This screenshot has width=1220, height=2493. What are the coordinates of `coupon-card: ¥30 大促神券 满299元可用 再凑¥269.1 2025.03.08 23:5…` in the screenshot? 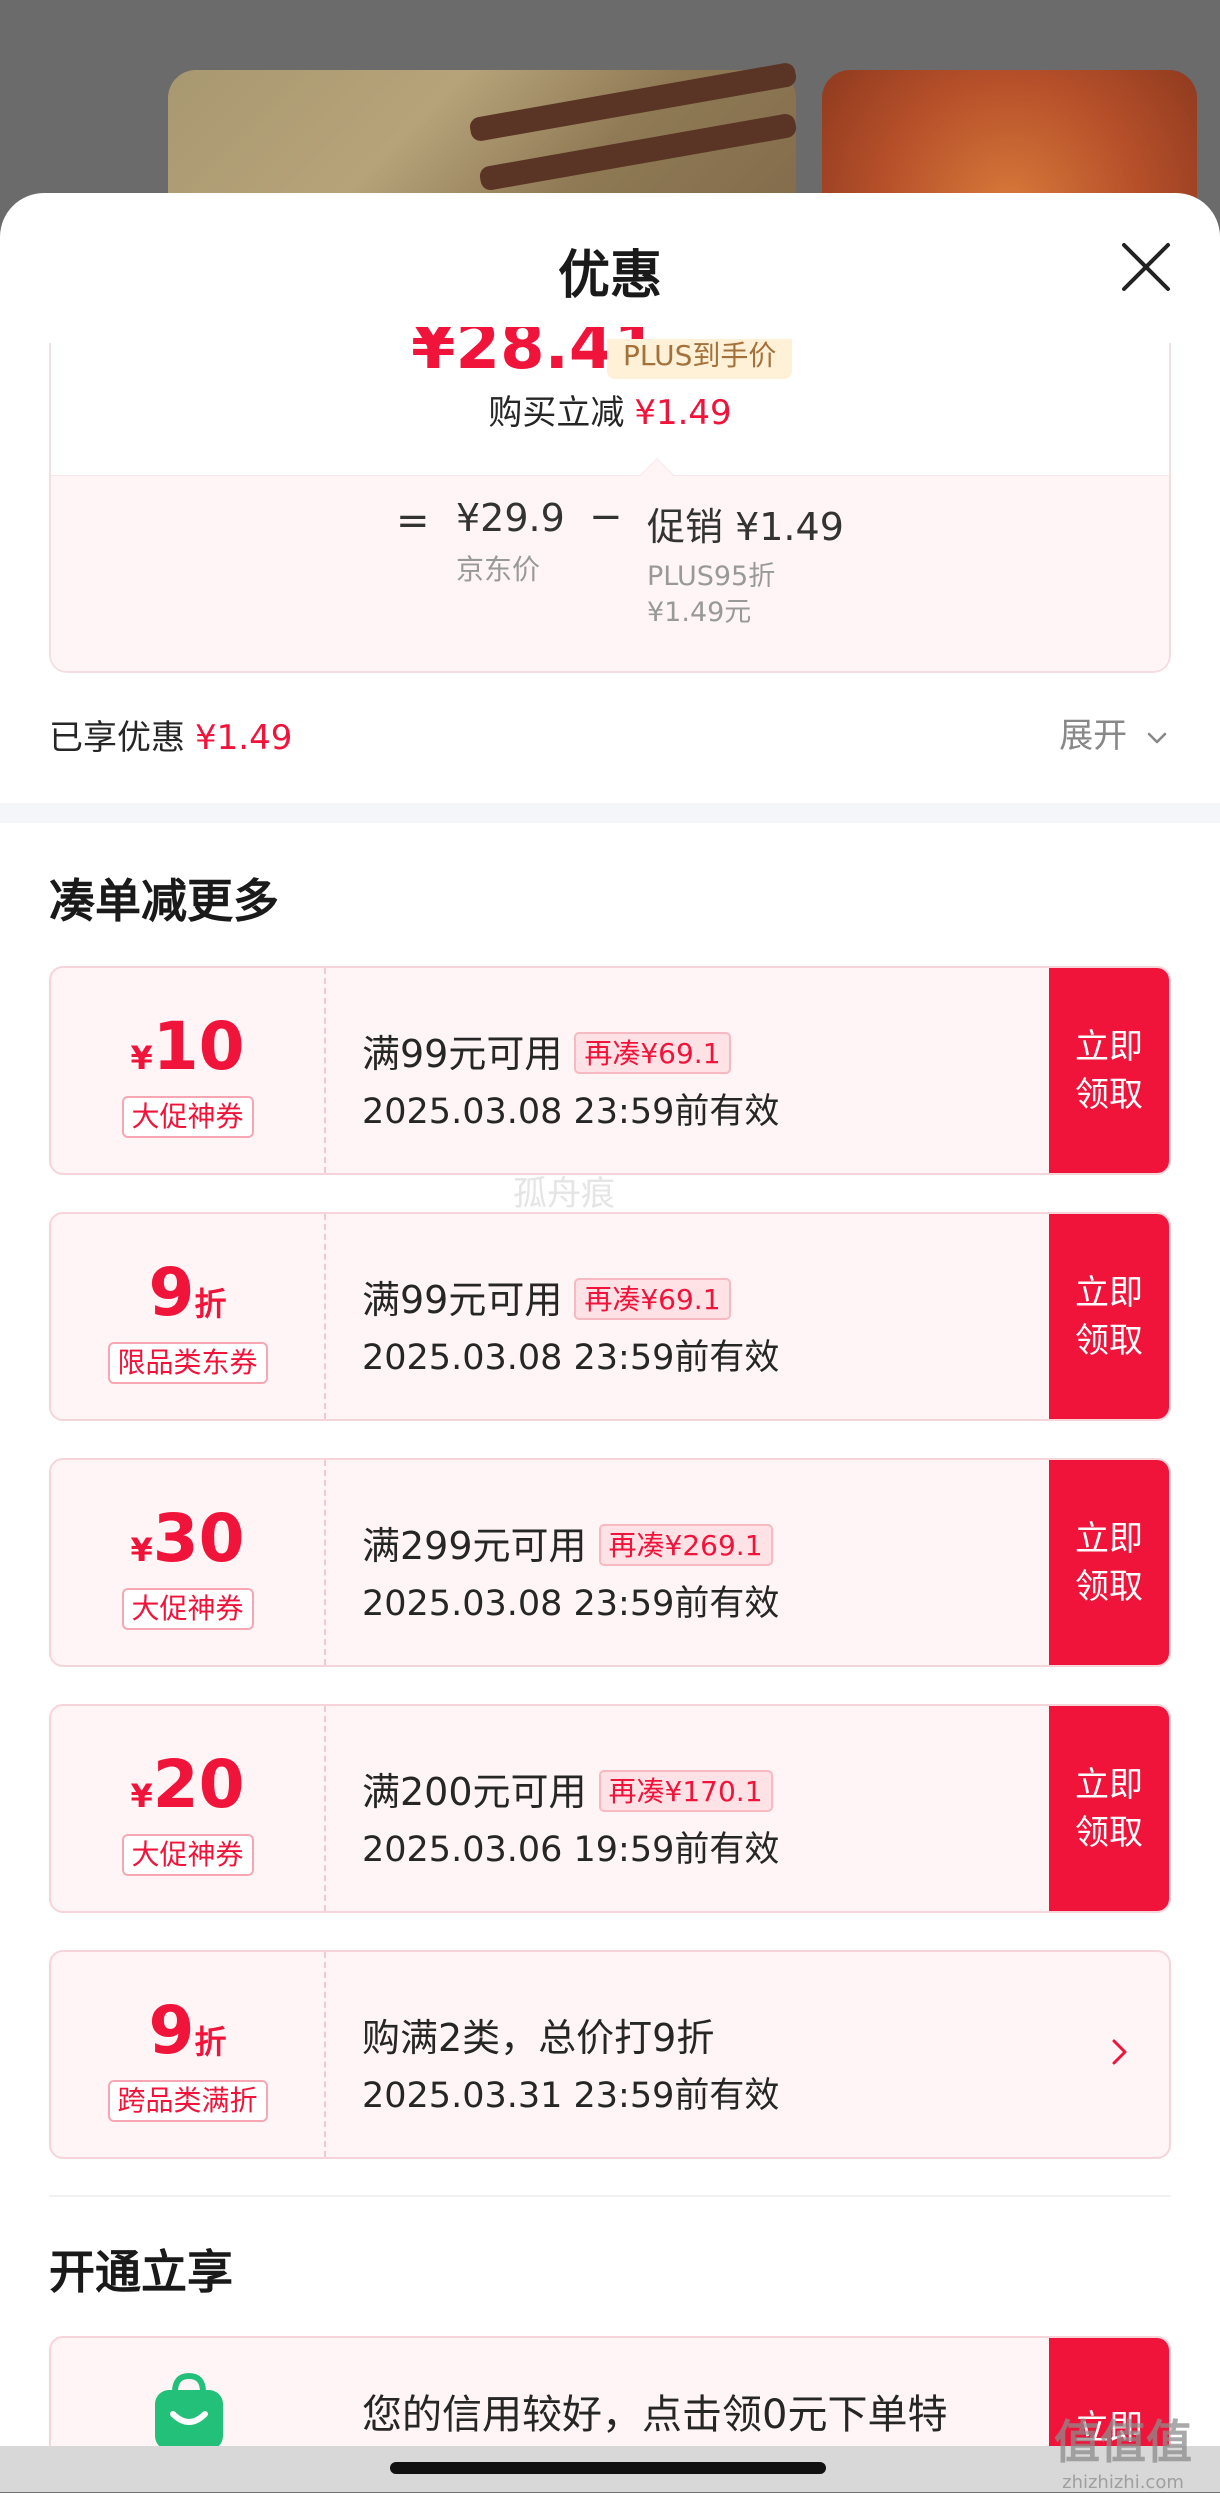 It's located at (610, 1562).